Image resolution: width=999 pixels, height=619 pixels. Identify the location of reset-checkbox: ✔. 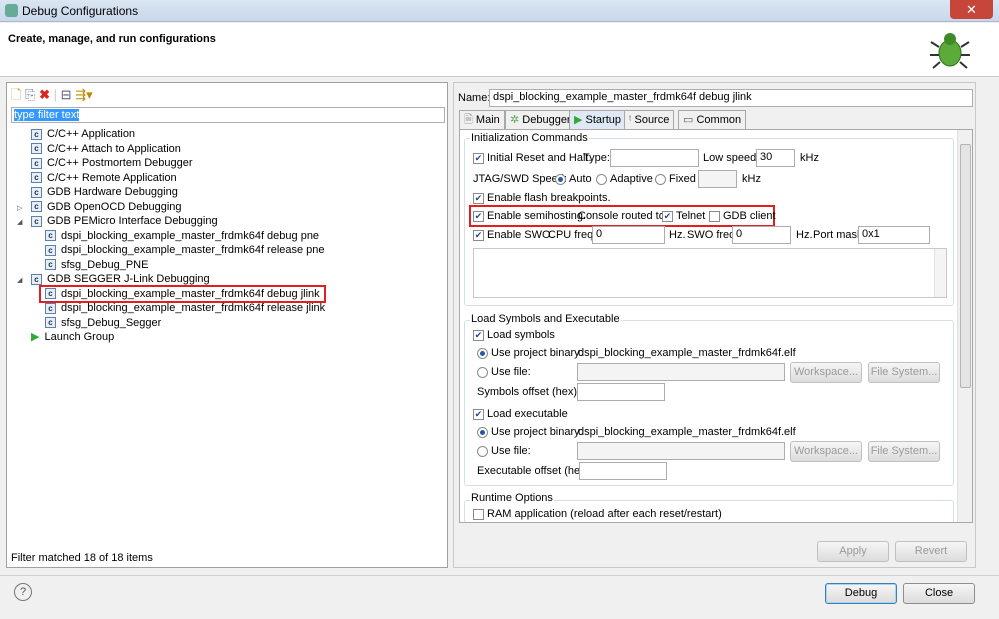
(478, 158).